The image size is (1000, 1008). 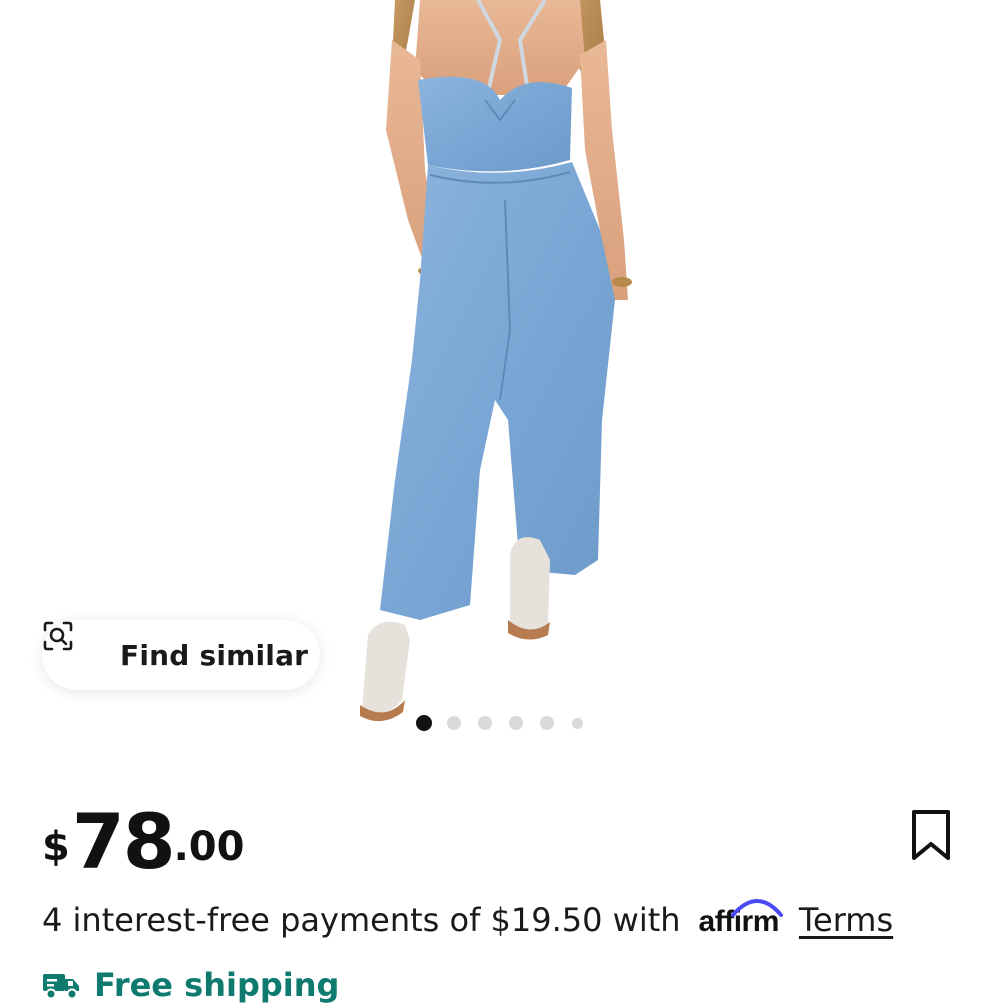 What do you see at coordinates (846, 920) in the screenshot?
I see `terms-link: Terms` at bounding box center [846, 920].